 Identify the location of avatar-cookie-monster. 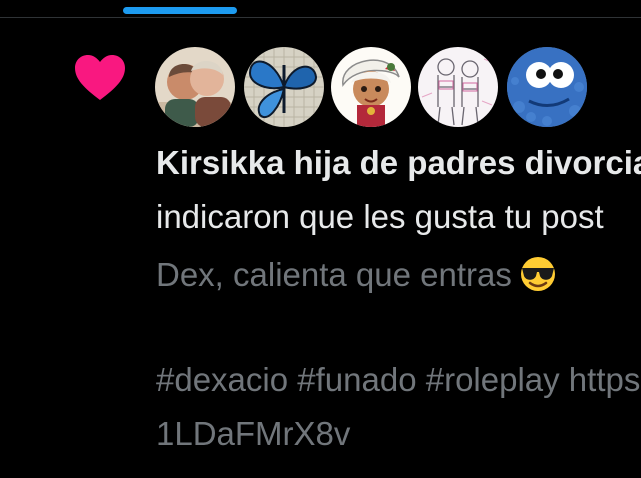
(547, 87).